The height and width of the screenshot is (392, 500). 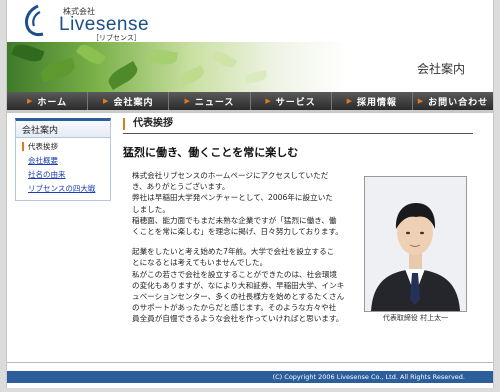 What do you see at coordinates (234, 308) in the screenshot?
I see `text-line: のサポートがあったからだと感じます。そのような方々や社` at bounding box center [234, 308].